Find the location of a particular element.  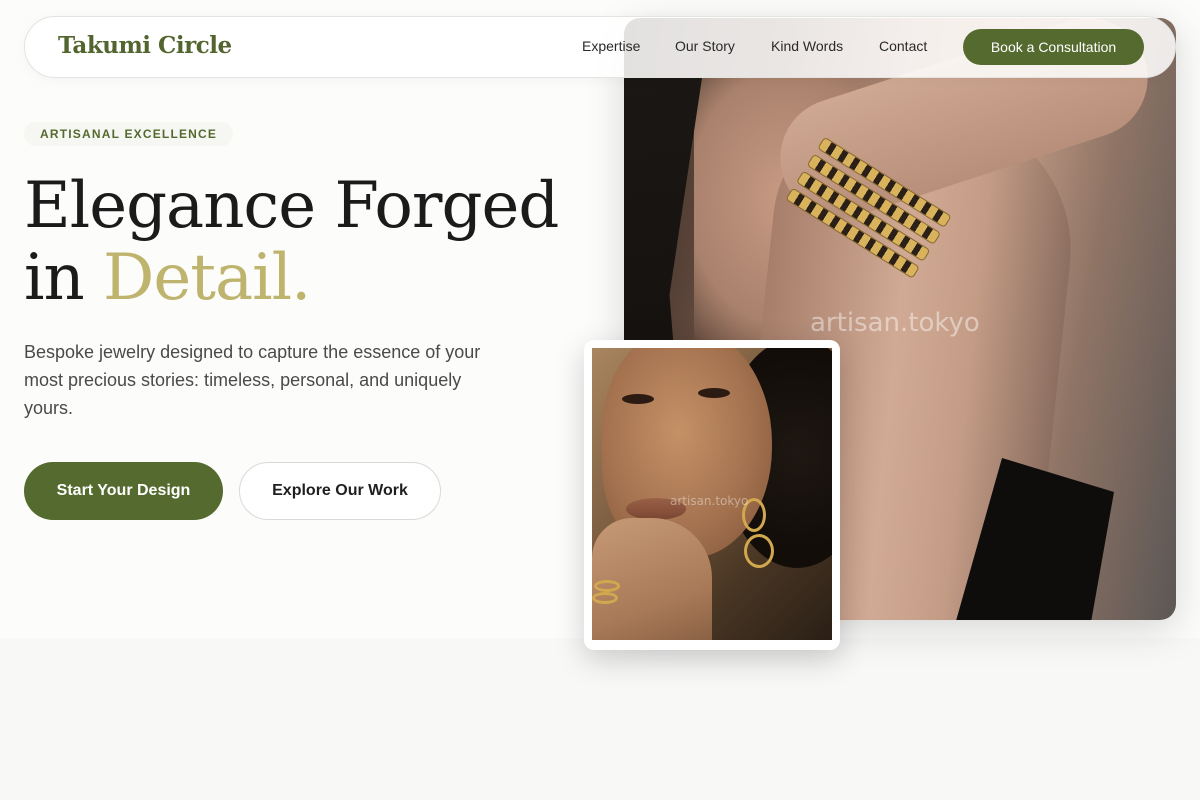

headline-line-1: Elegance Forged is located at coordinates (291, 206).